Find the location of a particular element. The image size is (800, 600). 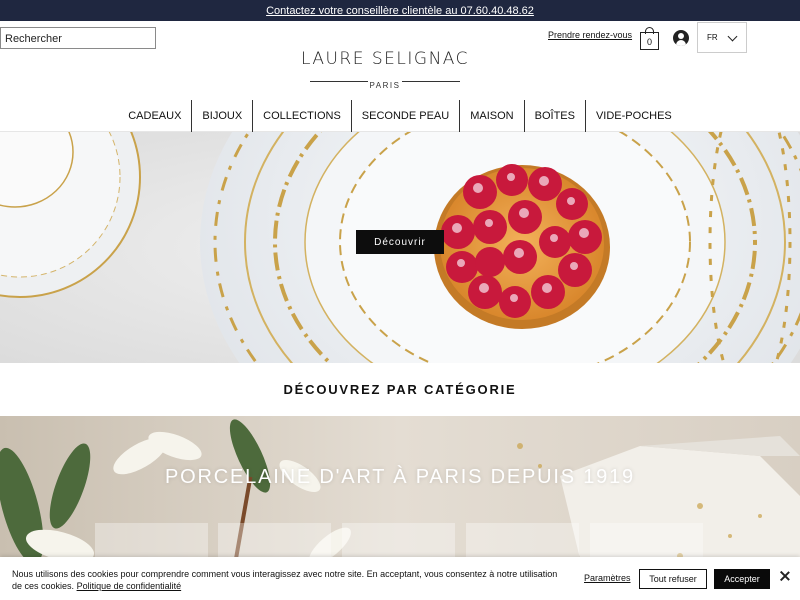

nav-item-maison: MAISON is located at coordinates (491, 116).